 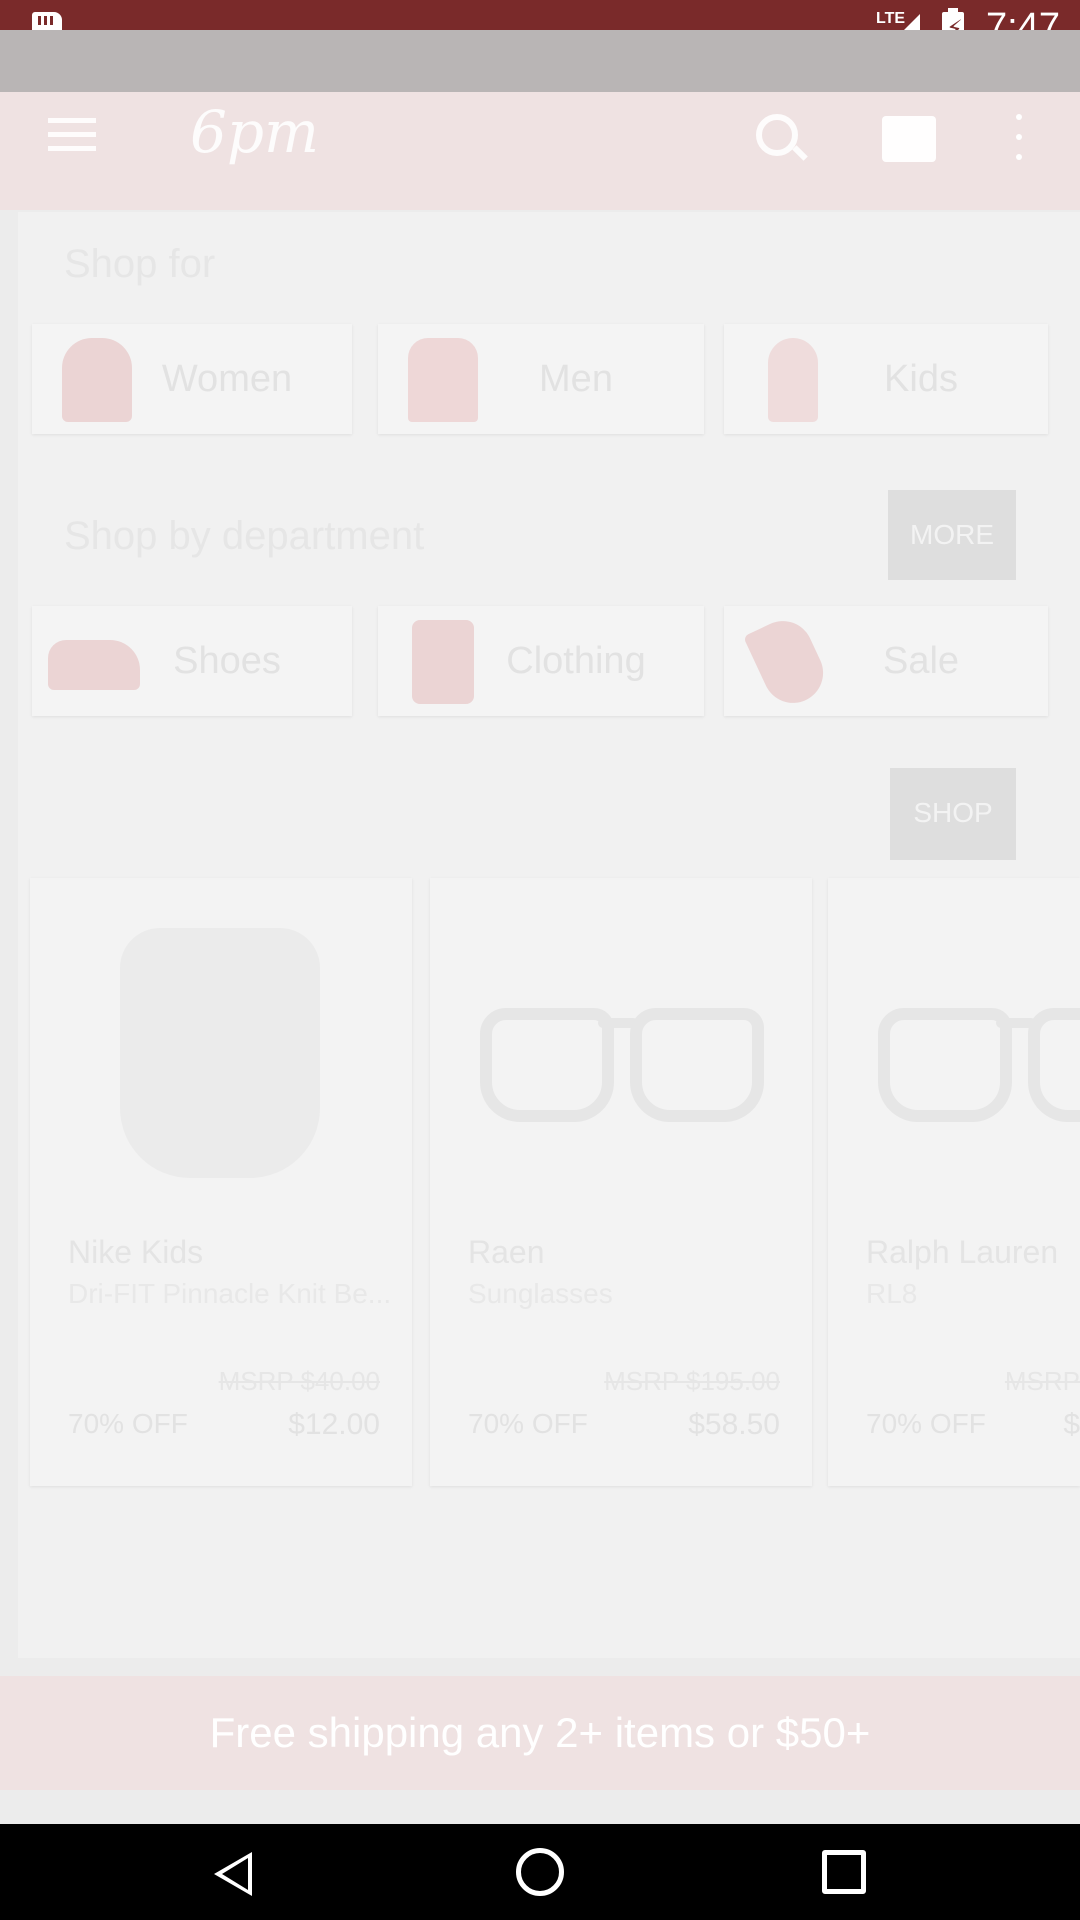 What do you see at coordinates (692, 1381) in the screenshot?
I see `product-original-price: MSRP $195.00` at bounding box center [692, 1381].